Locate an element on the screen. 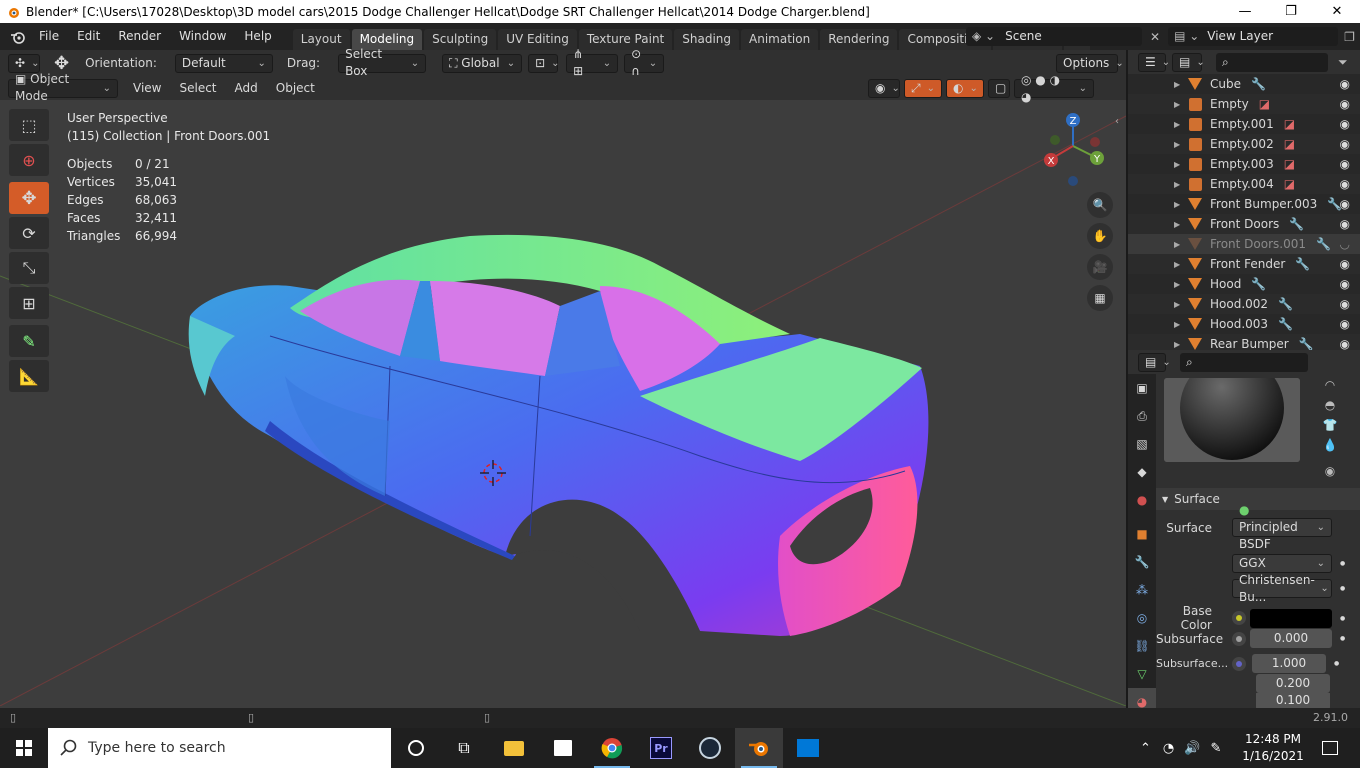 The height and width of the screenshot is (768, 1360). tab-object: ■ is located at coordinates (1142, 534).